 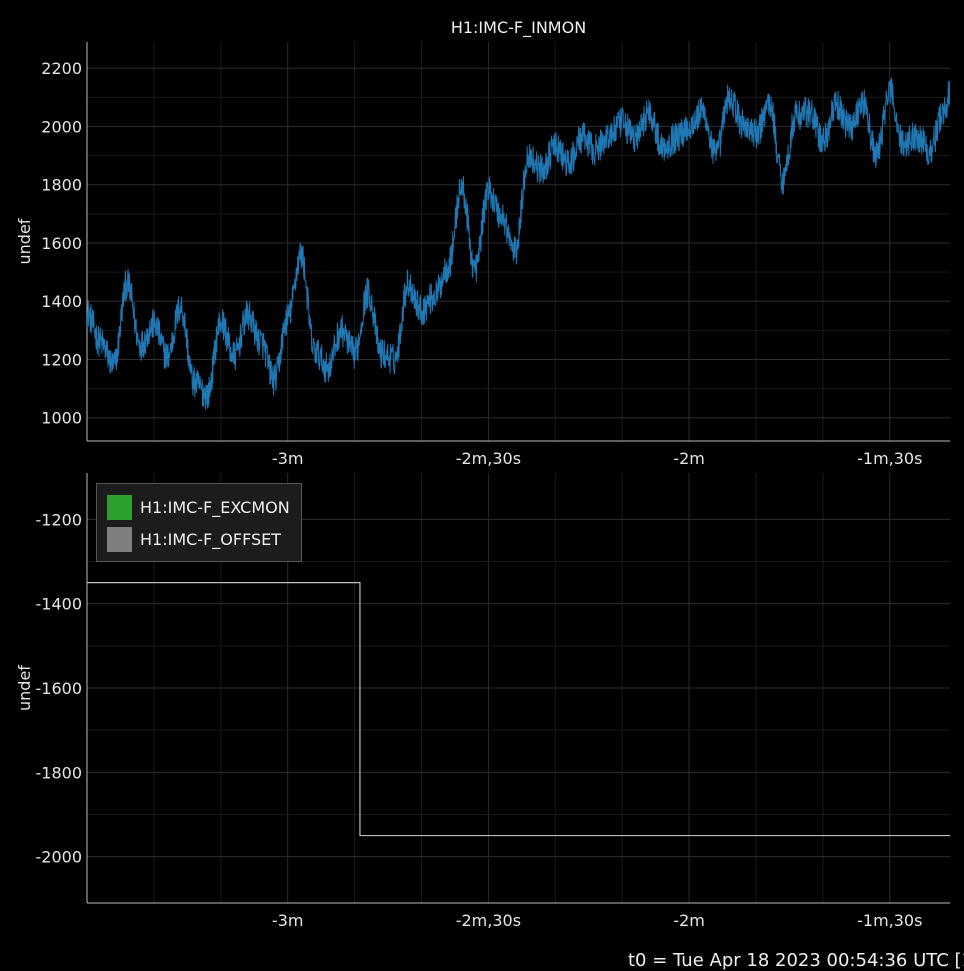 I want to click on y-tick-label: 1000, so click(x=61, y=418).